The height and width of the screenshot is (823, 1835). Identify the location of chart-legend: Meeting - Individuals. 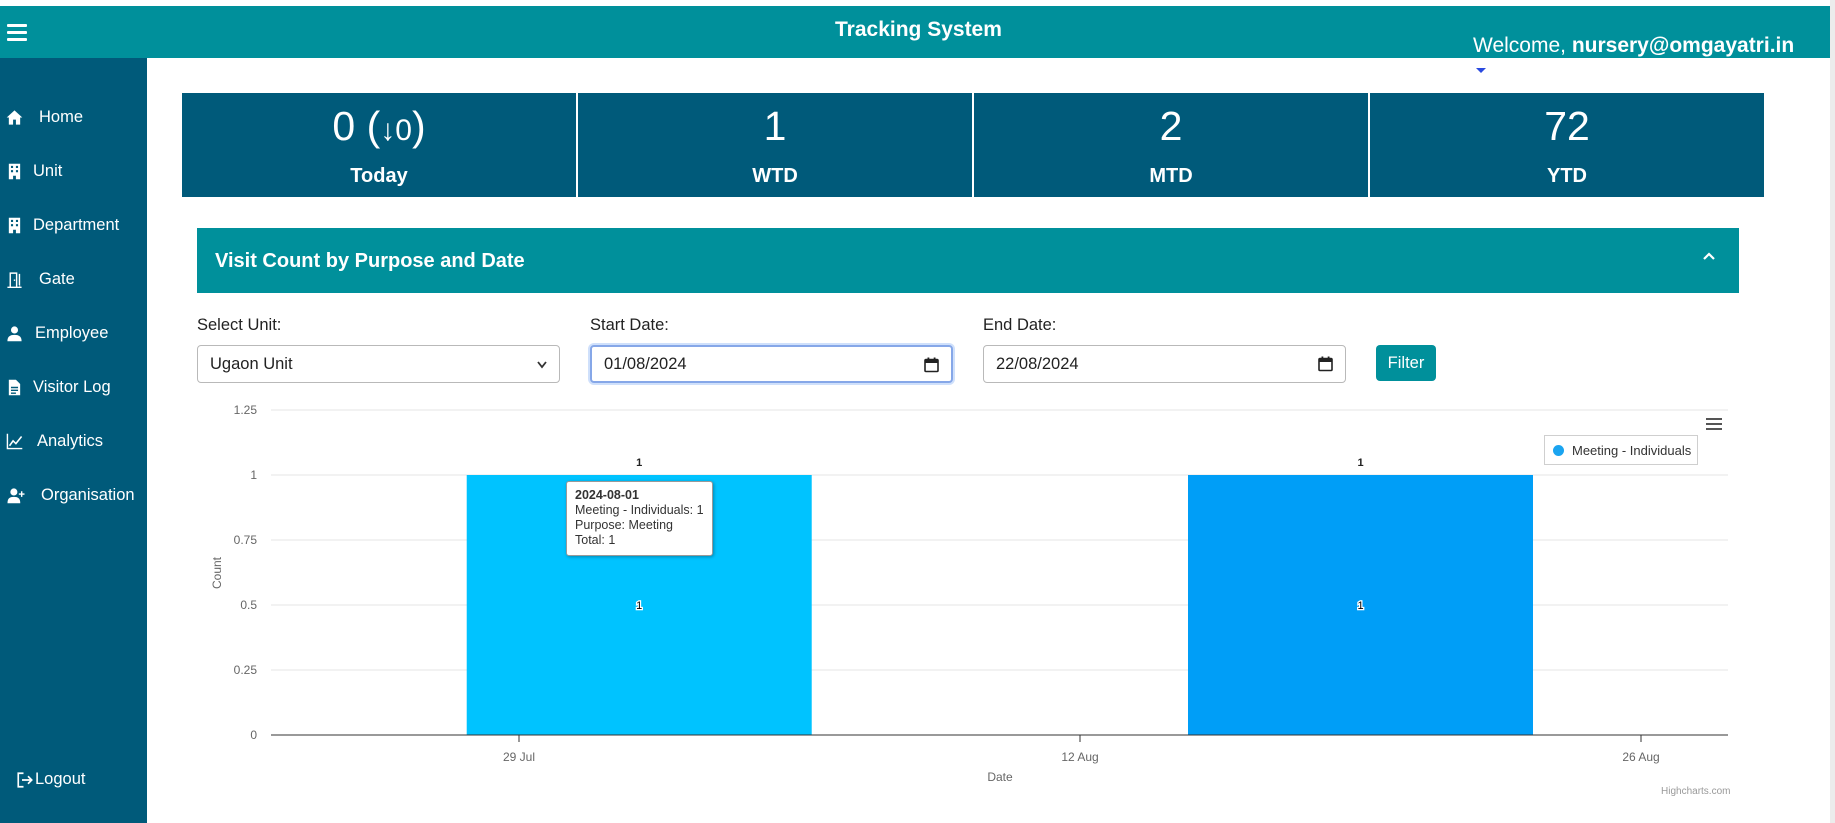
(1621, 450).